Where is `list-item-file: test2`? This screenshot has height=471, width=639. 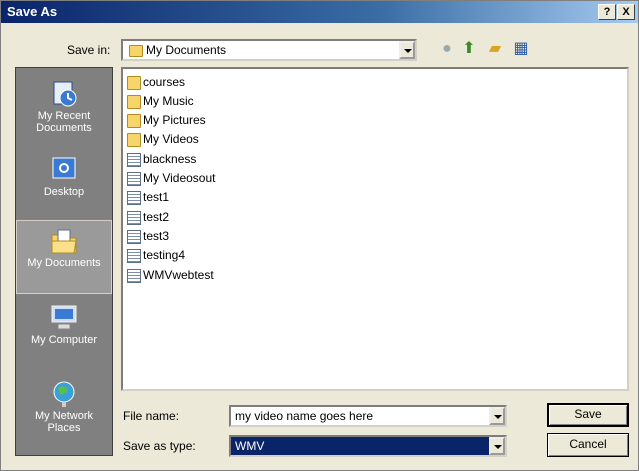 list-item-file: test2 is located at coordinates (148, 219).